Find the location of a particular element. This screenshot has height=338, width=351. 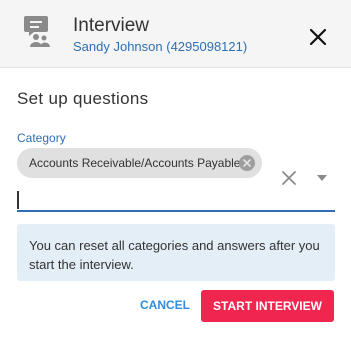

candidate-name-link: Sandy Johnson (4295098121) is located at coordinates (160, 47).